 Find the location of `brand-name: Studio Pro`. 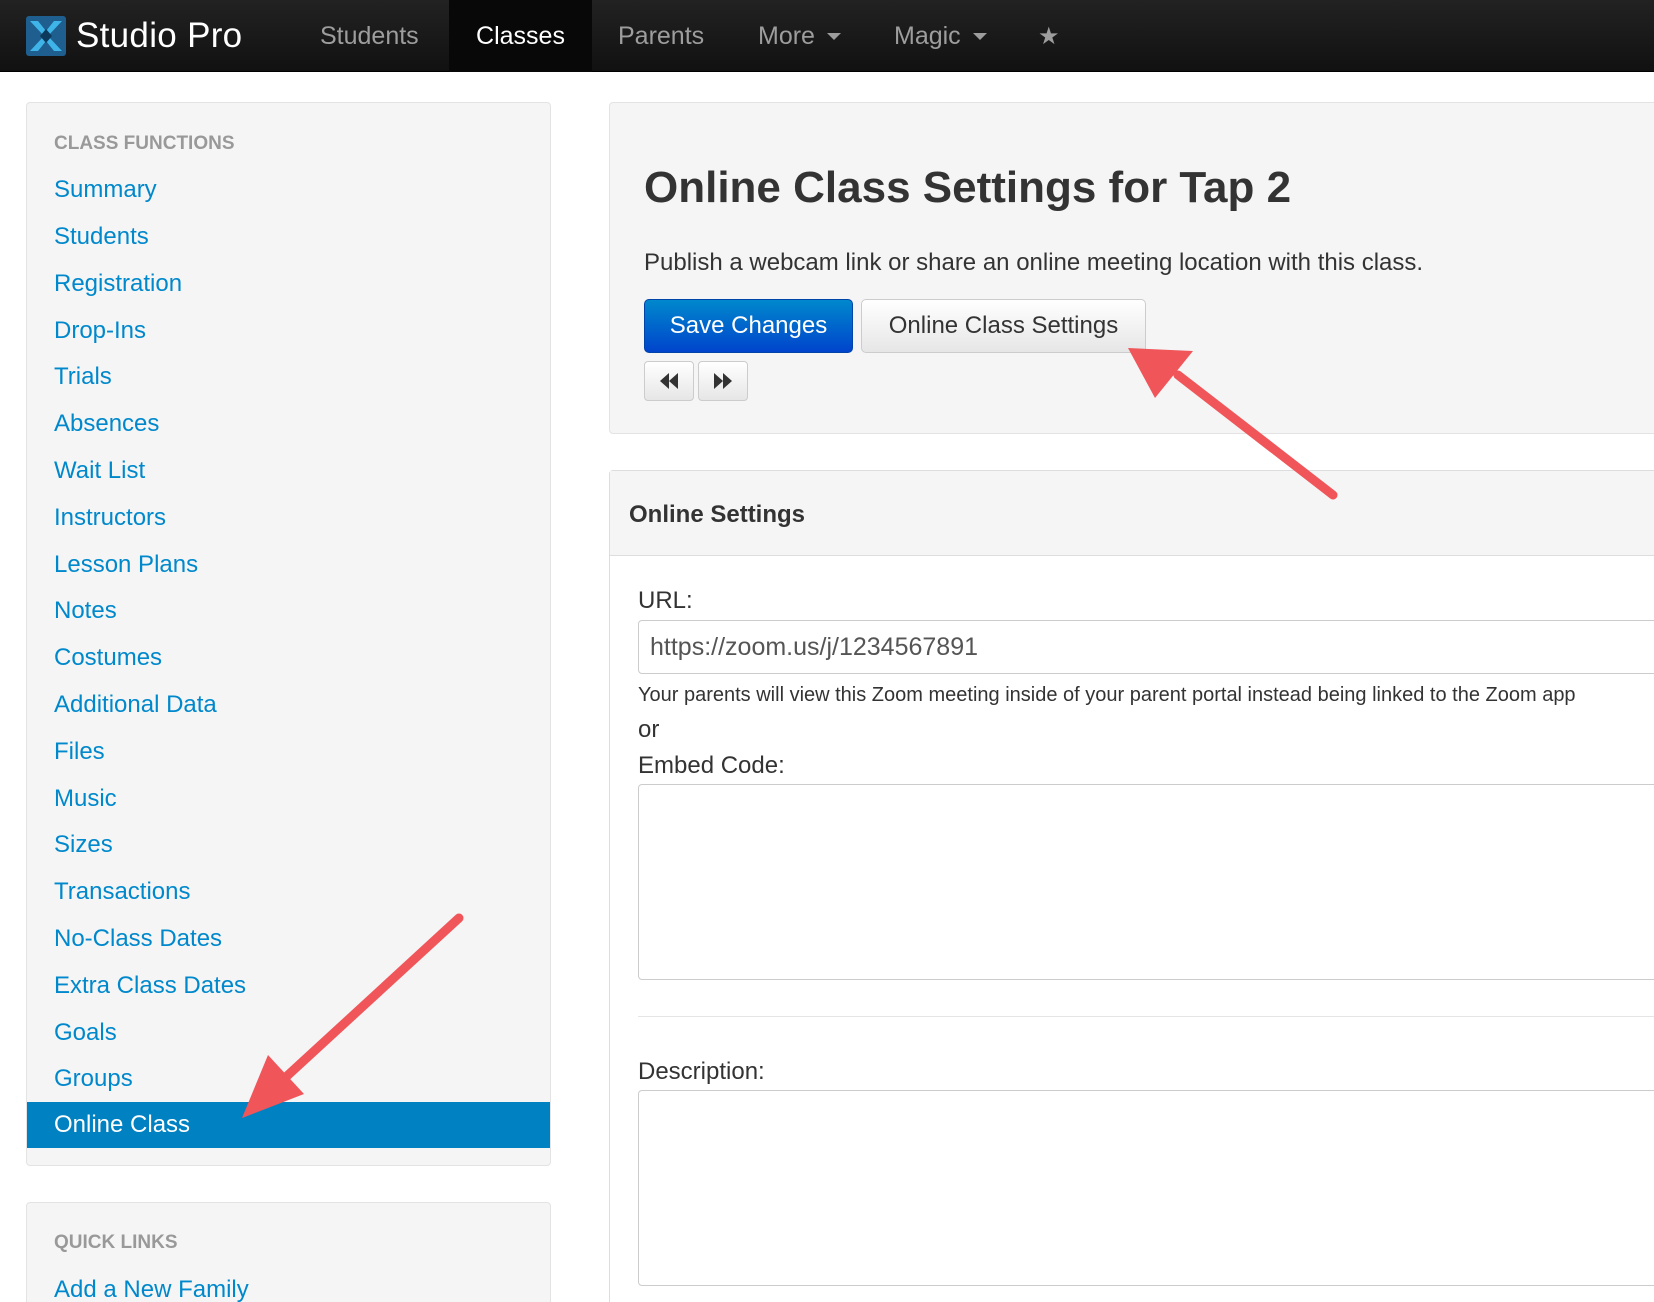

brand-name: Studio Pro is located at coordinates (159, 35).